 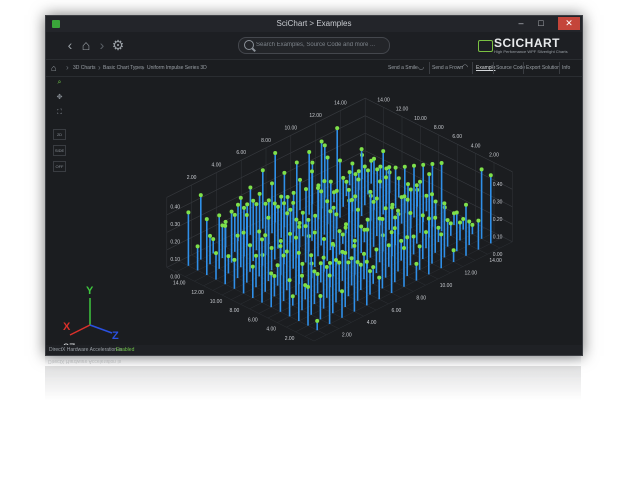 What do you see at coordinates (125, 350) in the screenshot?
I see `status-value: Enabled` at bounding box center [125, 350].